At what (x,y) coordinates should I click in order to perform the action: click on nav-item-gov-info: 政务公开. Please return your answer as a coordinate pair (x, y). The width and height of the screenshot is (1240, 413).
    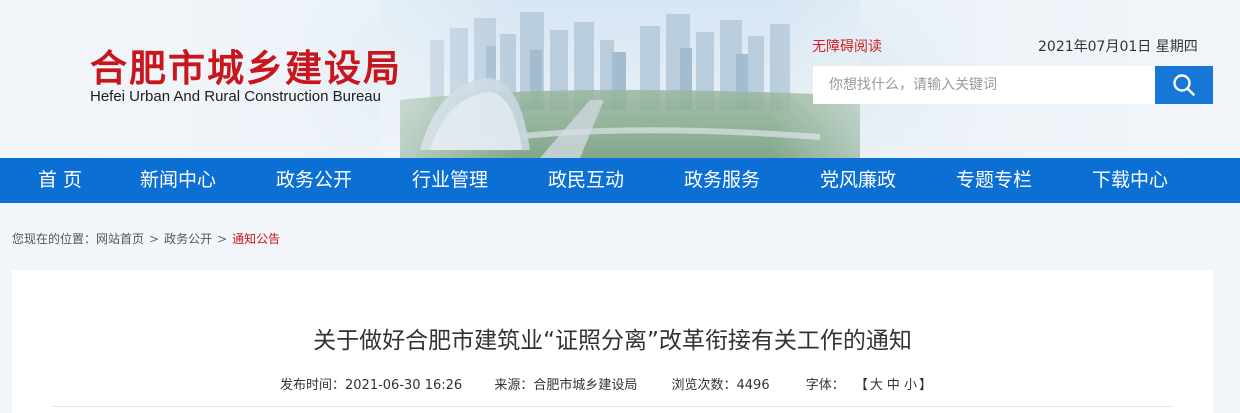
    Looking at the image, I should click on (314, 180).